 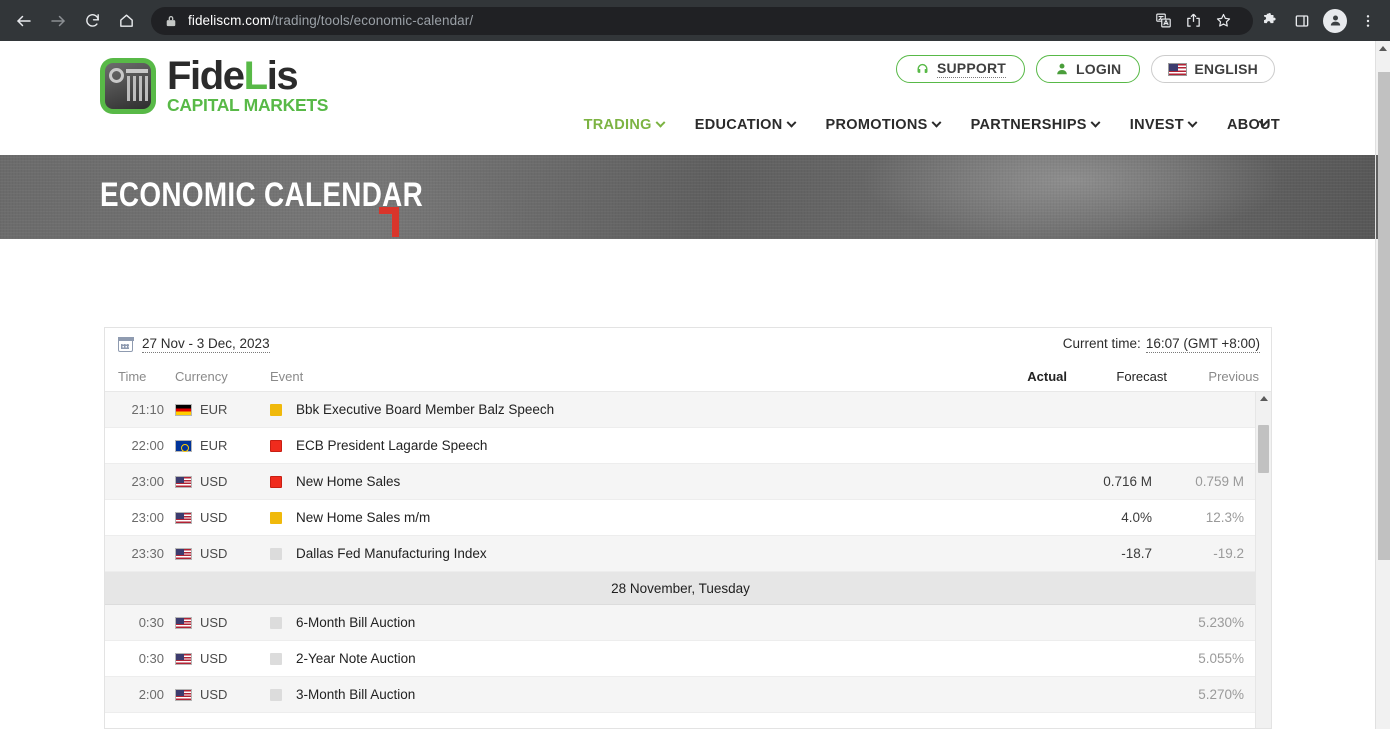 I want to click on url-path: /trading/tools/economic-calendar/, so click(x=372, y=20).